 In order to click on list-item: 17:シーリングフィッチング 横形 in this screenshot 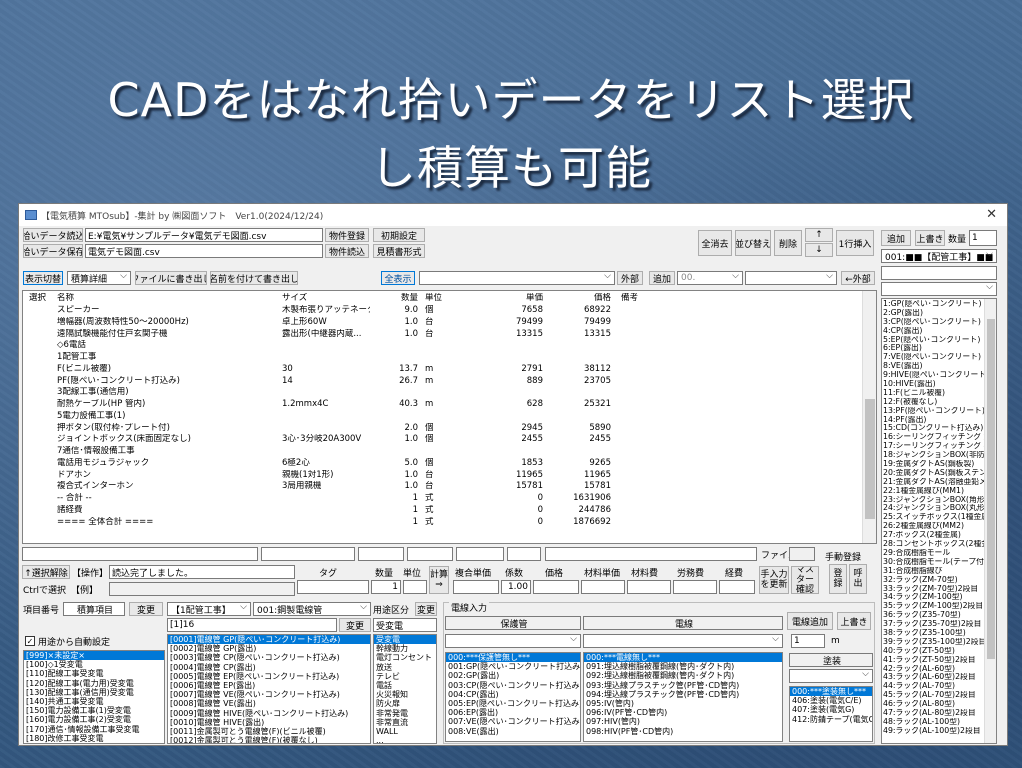, I will do `click(939, 446)`.